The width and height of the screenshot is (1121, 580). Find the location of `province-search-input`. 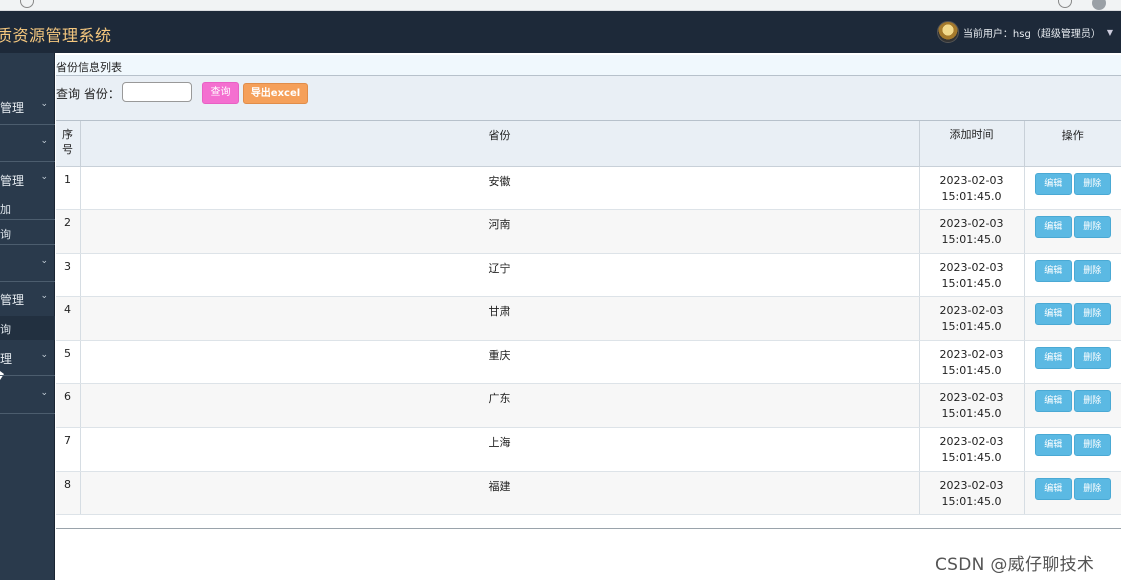

province-search-input is located at coordinates (157, 92).